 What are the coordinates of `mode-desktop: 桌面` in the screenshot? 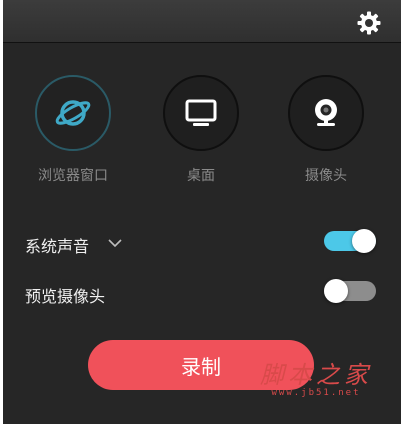 It's located at (201, 130).